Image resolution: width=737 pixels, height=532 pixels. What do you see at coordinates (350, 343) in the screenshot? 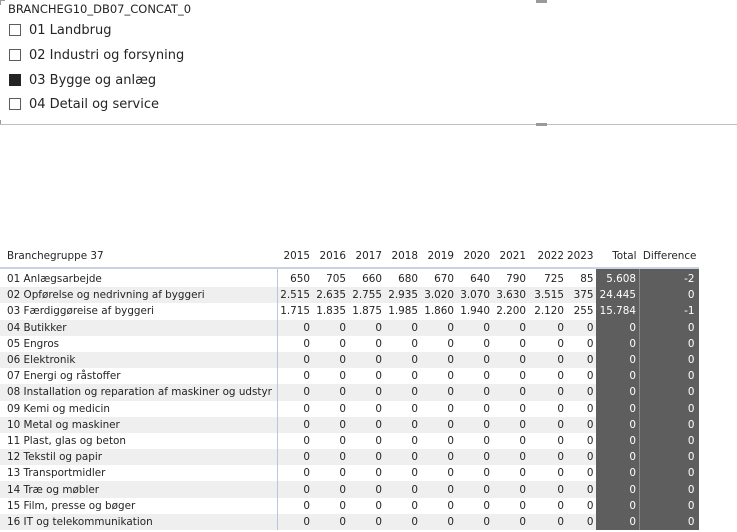
I see `table-row: 05 Engros 0 0 0 0 0 0 0 0 0 0 0` at bounding box center [350, 343].